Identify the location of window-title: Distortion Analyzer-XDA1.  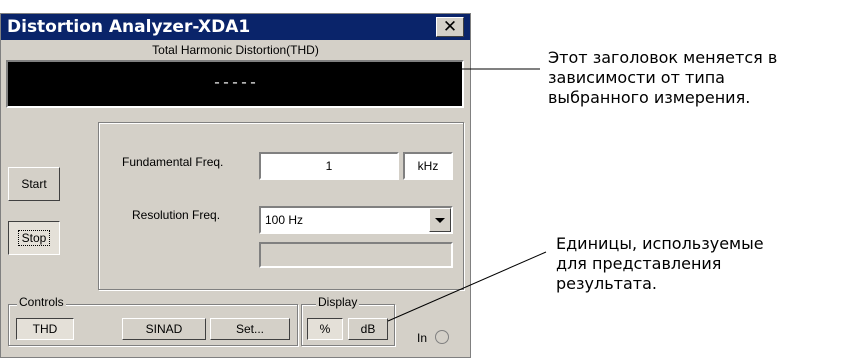
(129, 27).